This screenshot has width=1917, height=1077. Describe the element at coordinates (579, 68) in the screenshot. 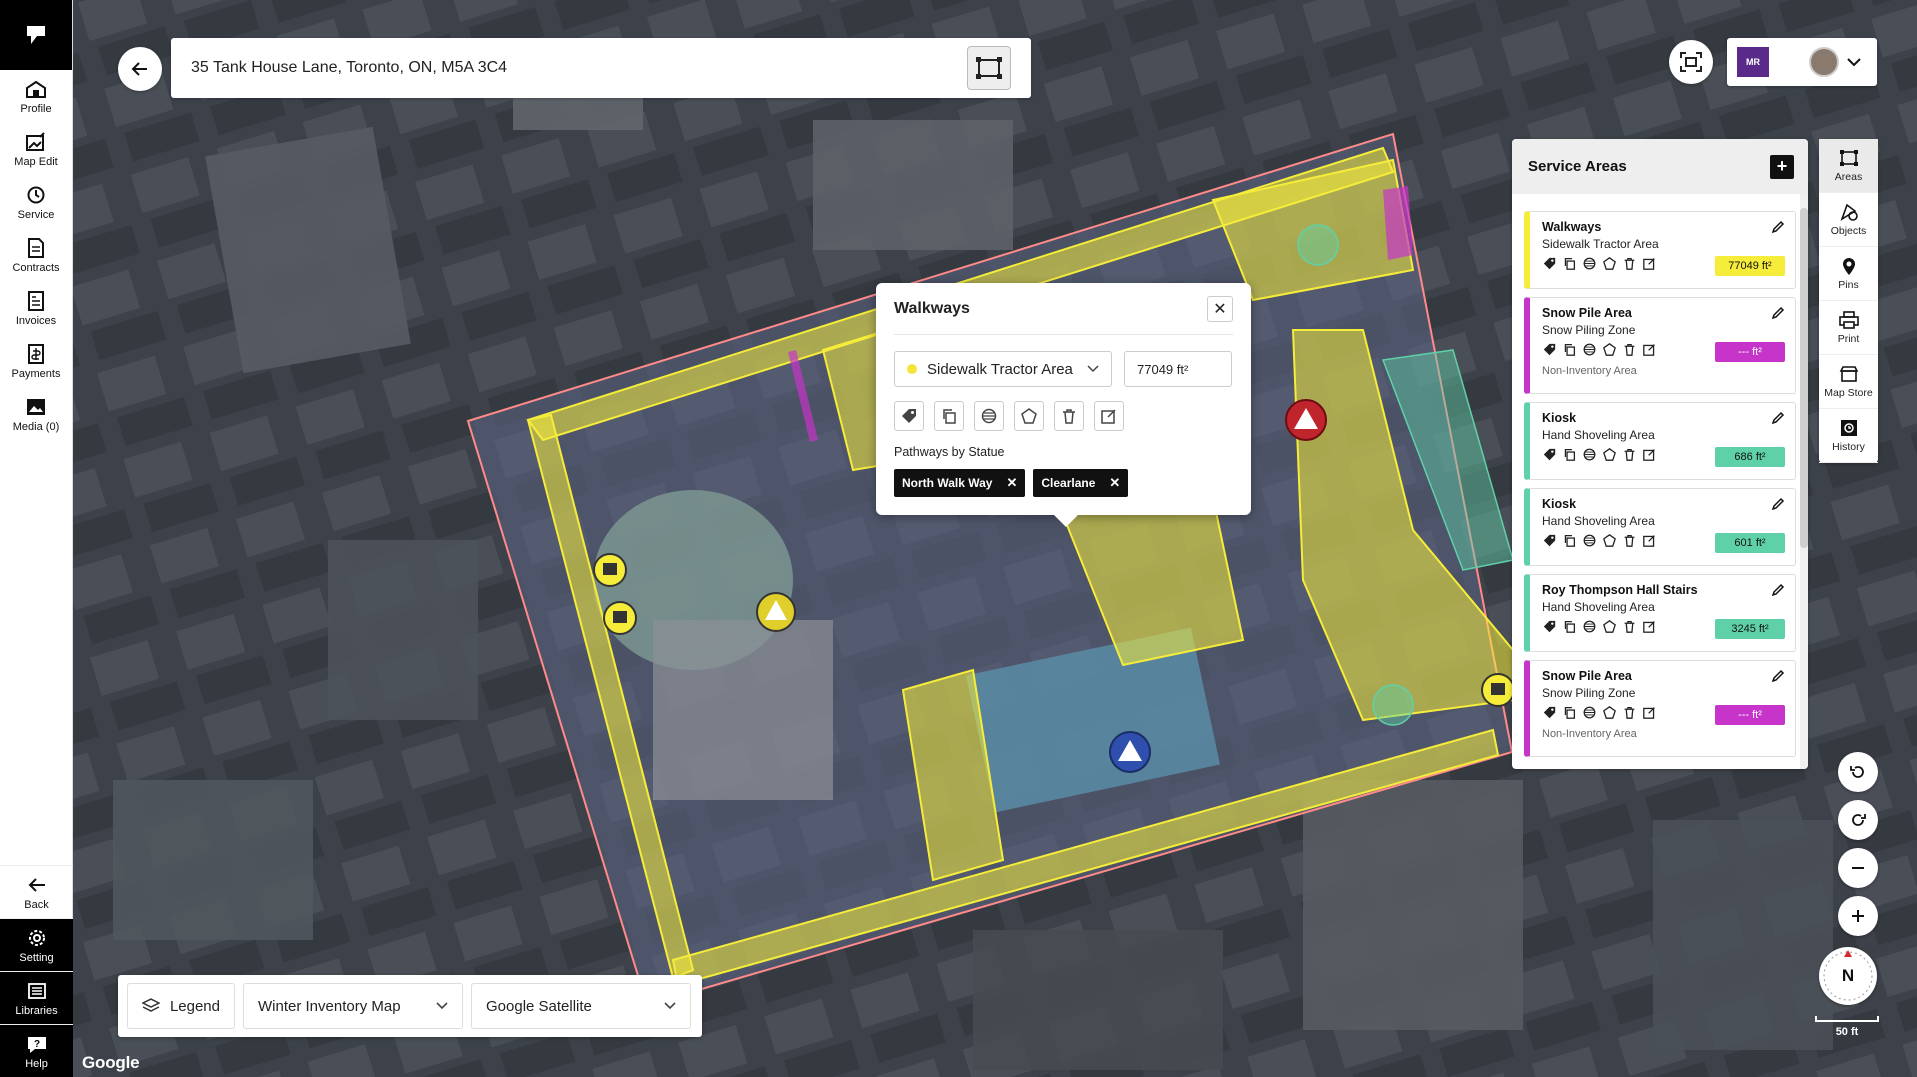

I see `address-text: 35 Tank House Lane, Toronto, ON, M5A 3C4` at that location.